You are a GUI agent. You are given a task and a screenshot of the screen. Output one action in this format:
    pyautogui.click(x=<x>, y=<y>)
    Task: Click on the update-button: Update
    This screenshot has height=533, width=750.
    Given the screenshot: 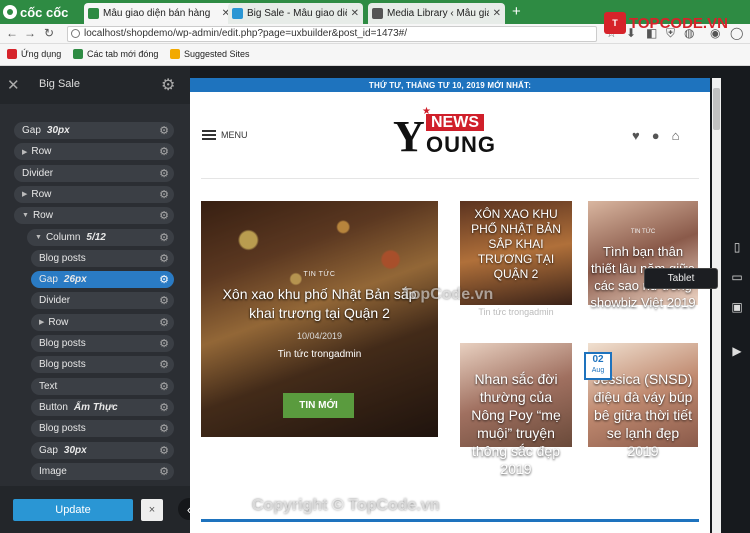 What is the action you would take?
    pyautogui.click(x=73, y=510)
    